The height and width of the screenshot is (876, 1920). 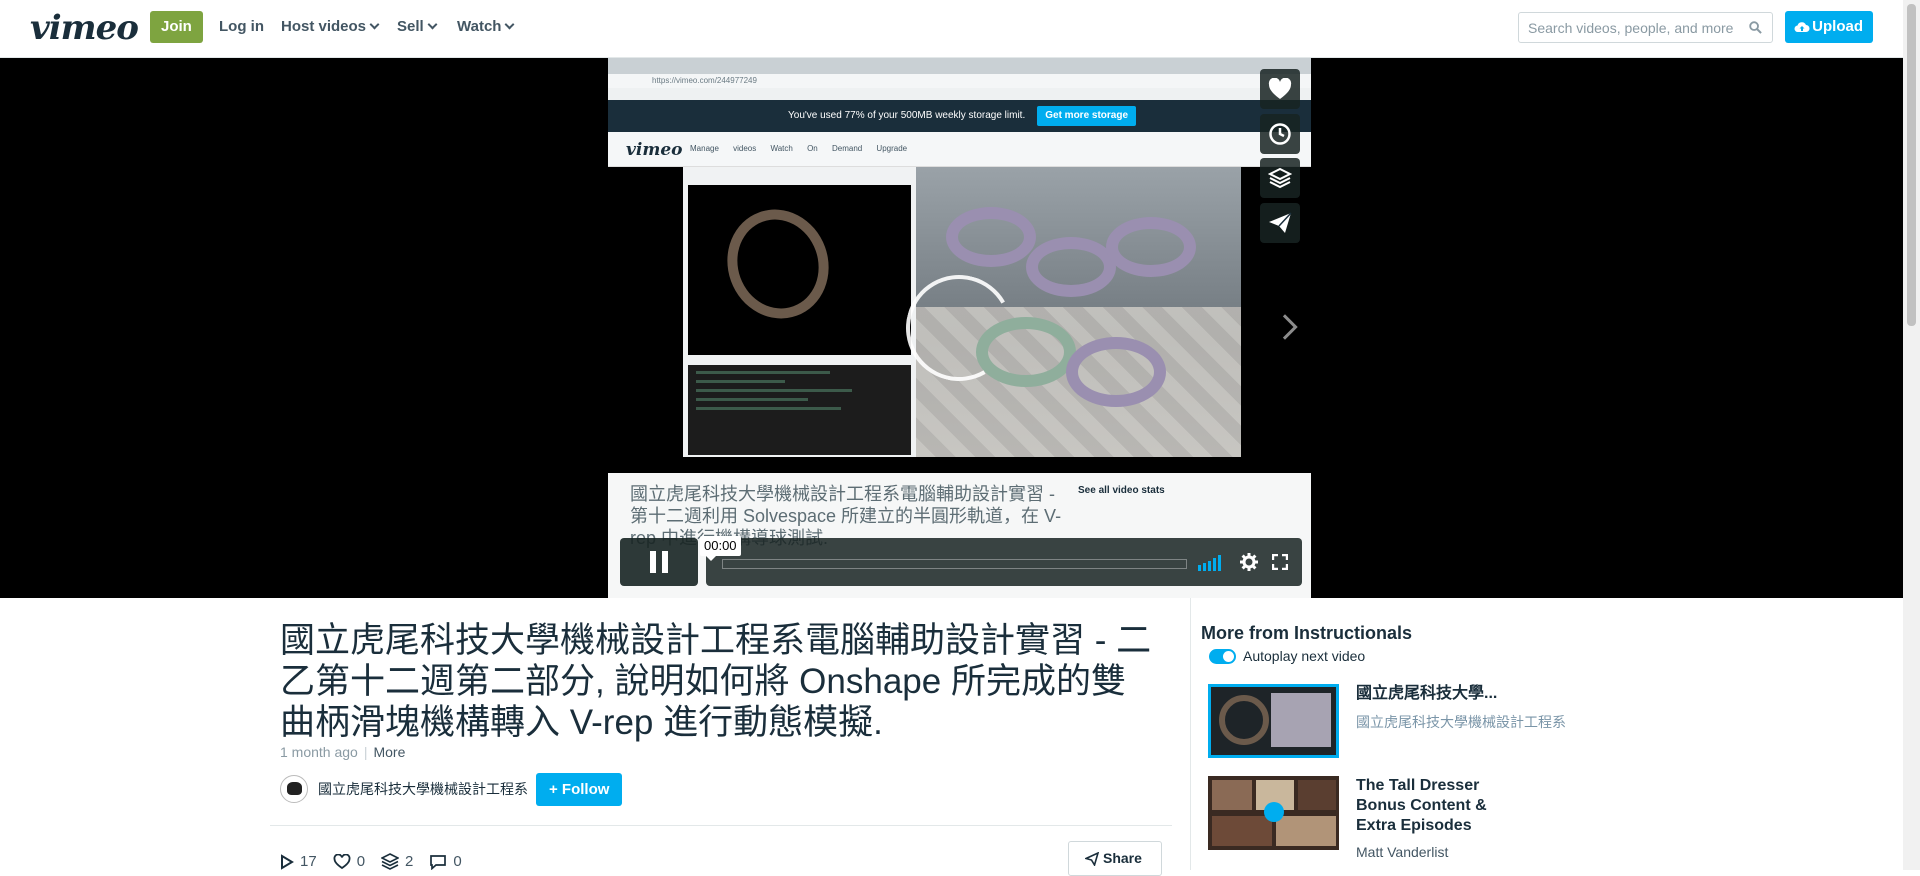 I want to click on owner-name: 國立虎尾科技大學機械設計工程系, so click(x=423, y=789).